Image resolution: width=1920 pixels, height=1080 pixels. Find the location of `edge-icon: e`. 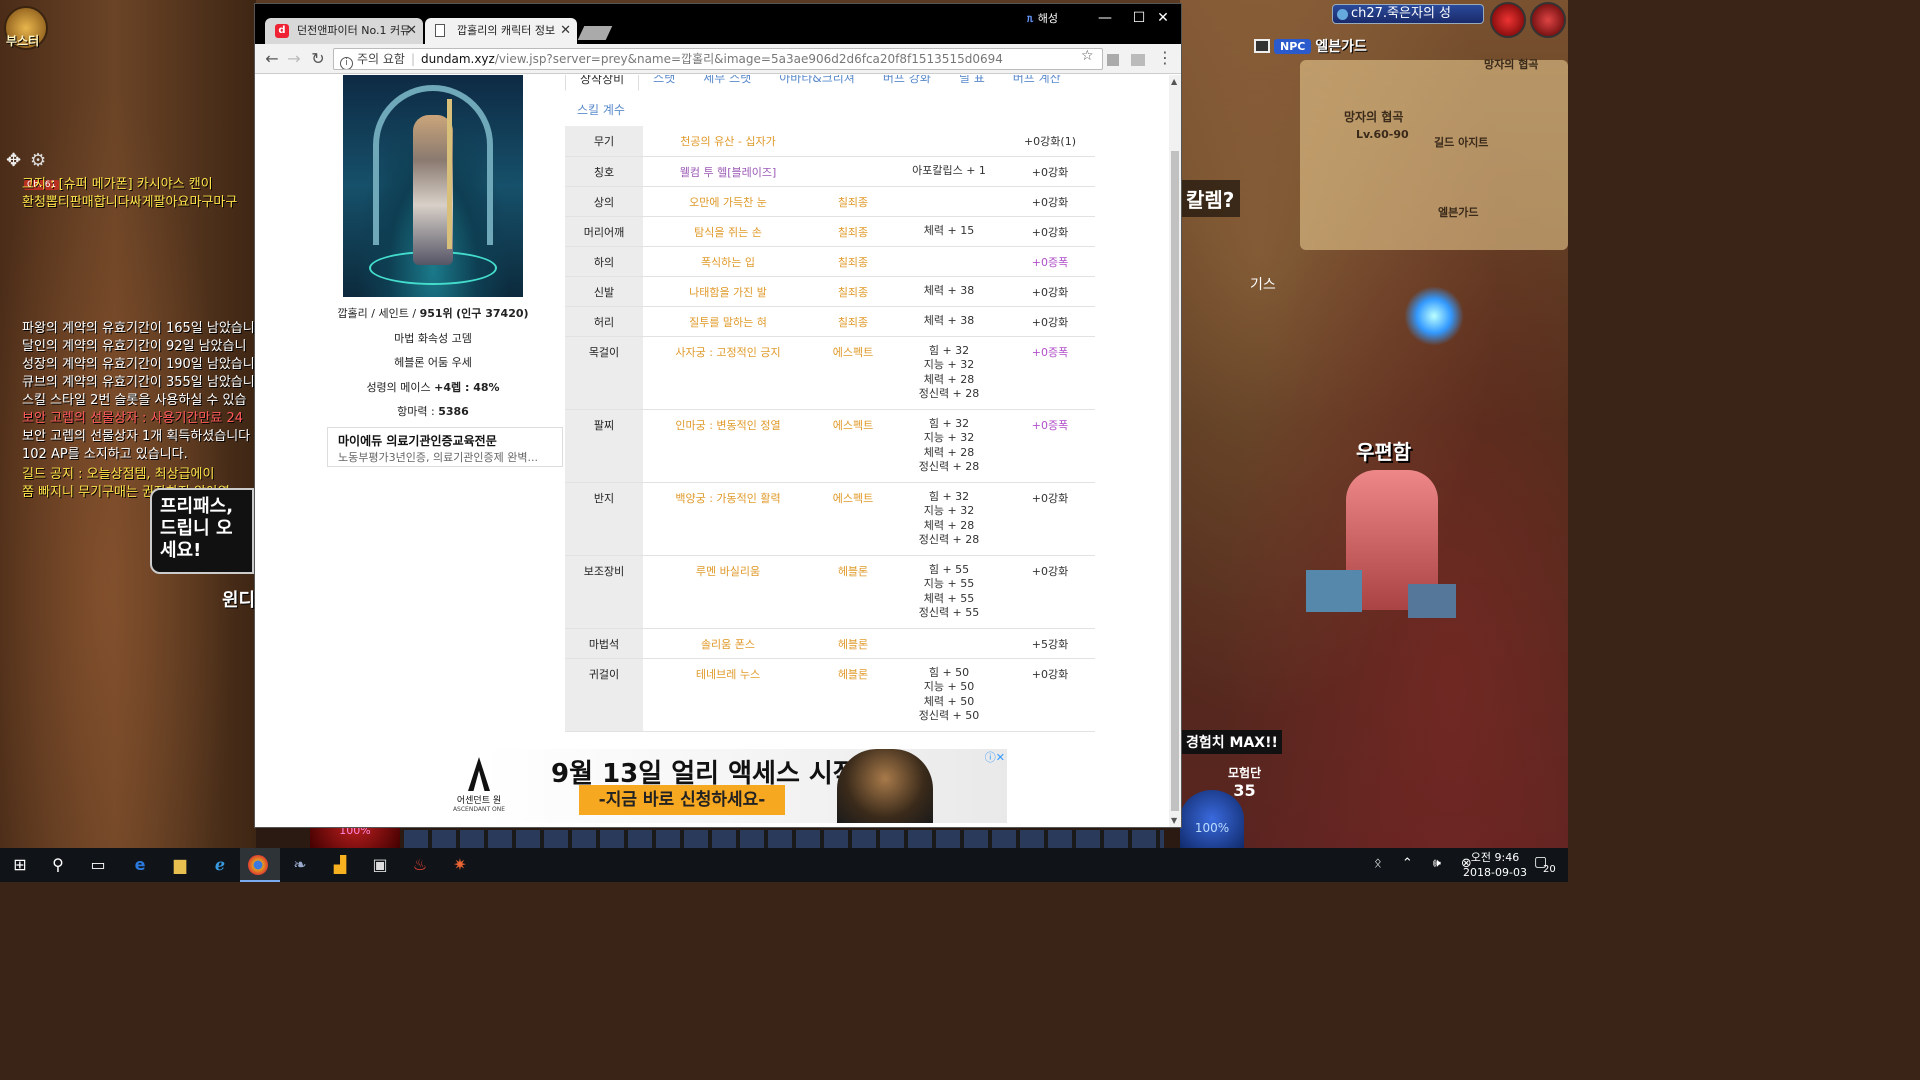

edge-icon: e is located at coordinates (140, 865).